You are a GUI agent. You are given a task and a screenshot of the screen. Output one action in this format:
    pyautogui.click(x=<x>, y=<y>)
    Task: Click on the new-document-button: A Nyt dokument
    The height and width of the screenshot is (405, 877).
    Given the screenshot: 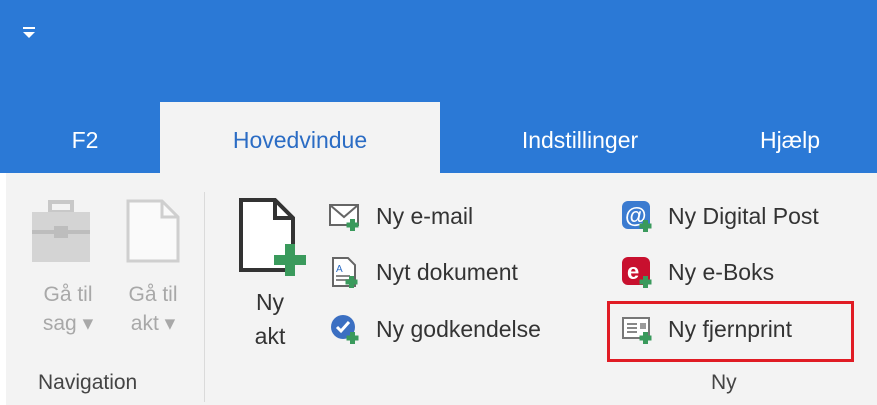 What is the action you would take?
    pyautogui.click(x=423, y=272)
    